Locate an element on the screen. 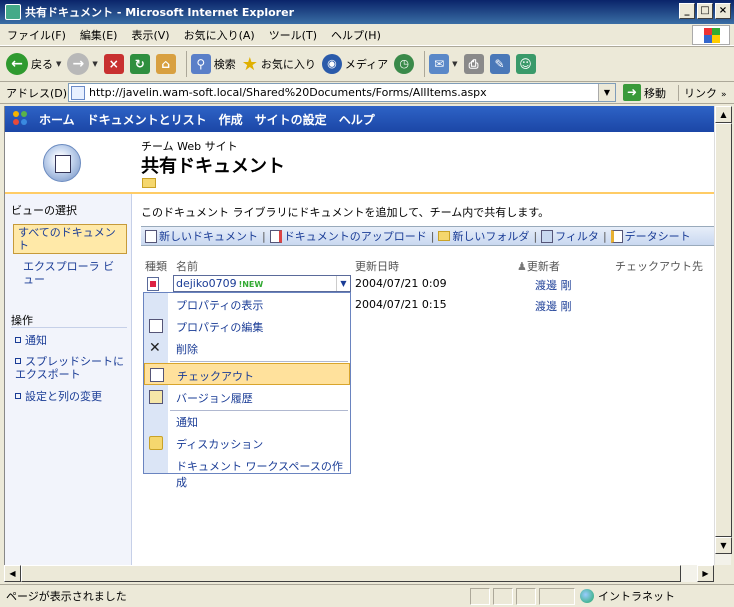  new-document-button: 新しいドキュメント is located at coordinates (201, 236).